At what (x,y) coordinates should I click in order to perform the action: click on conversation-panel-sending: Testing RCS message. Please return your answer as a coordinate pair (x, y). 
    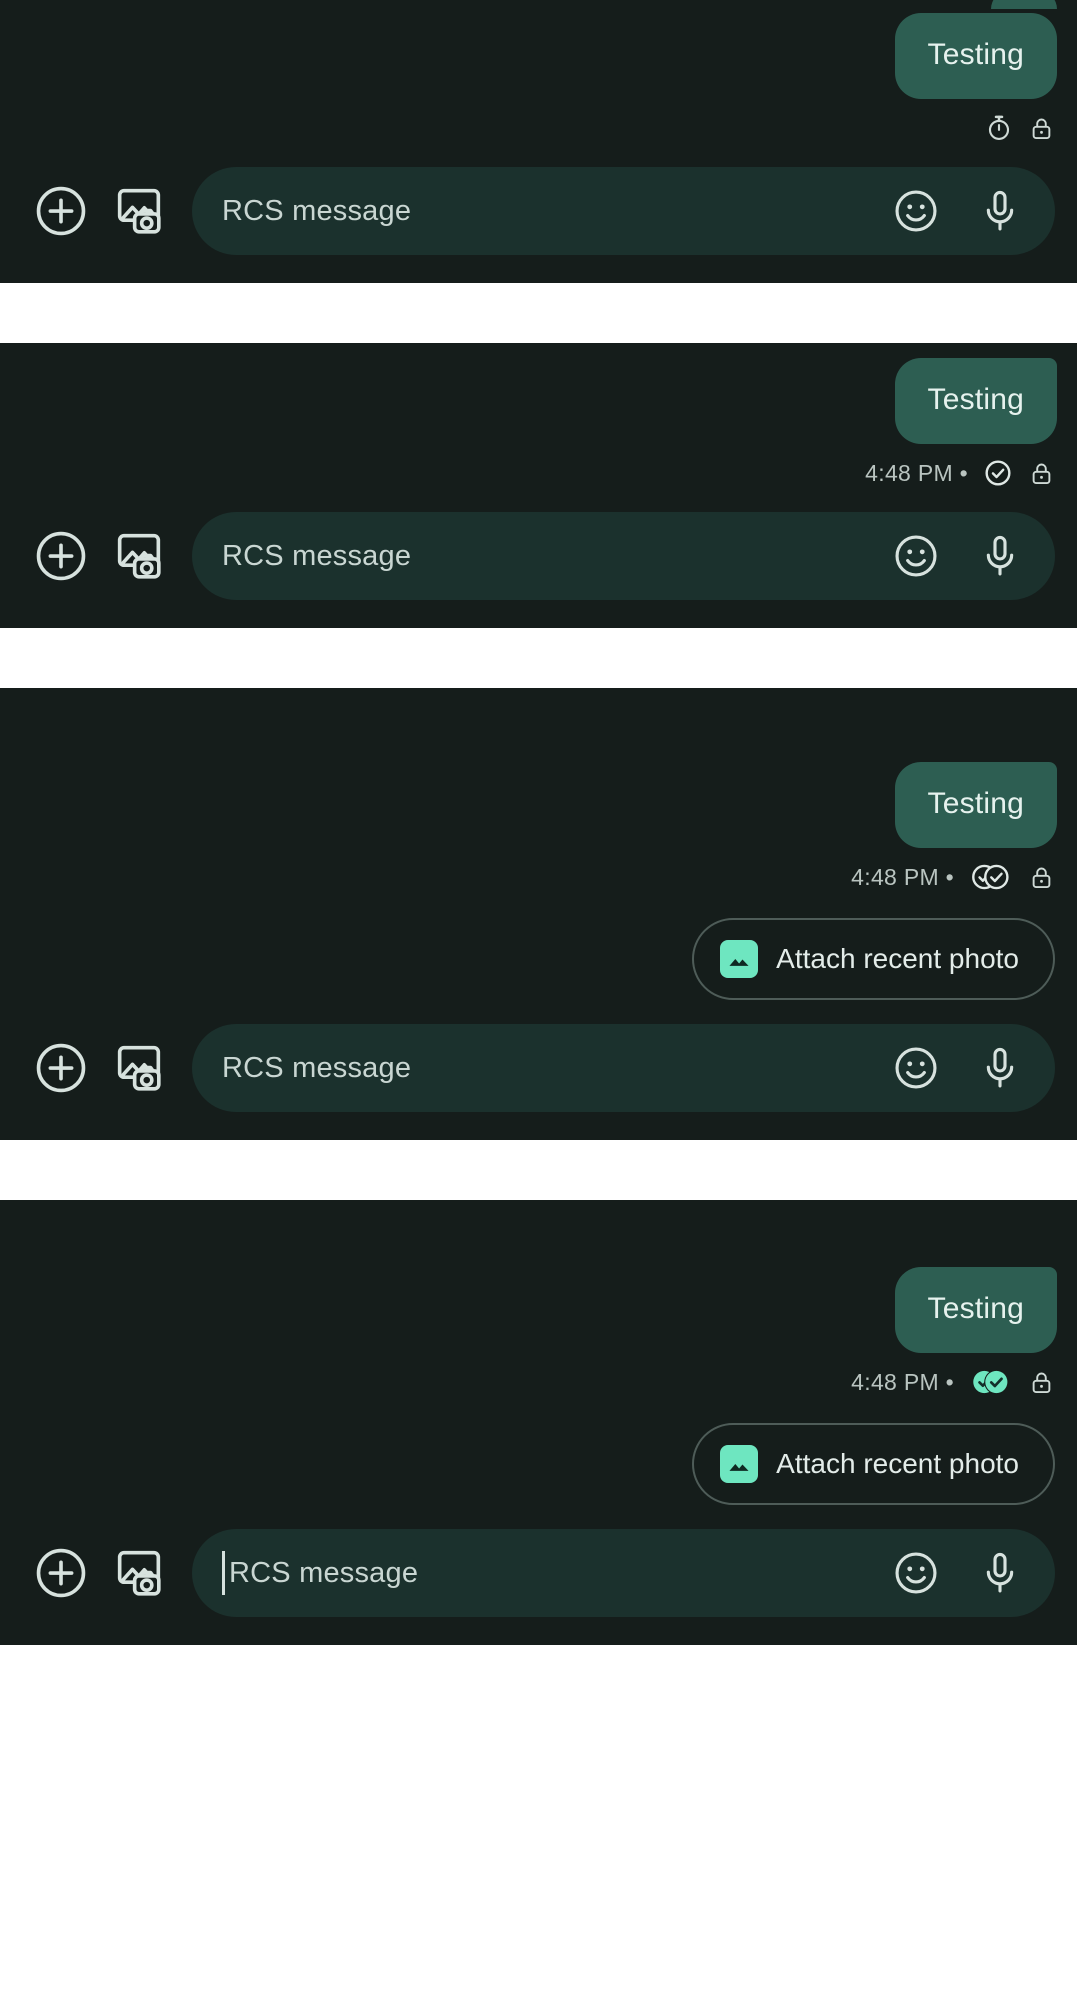
    Looking at the image, I should click on (538, 141).